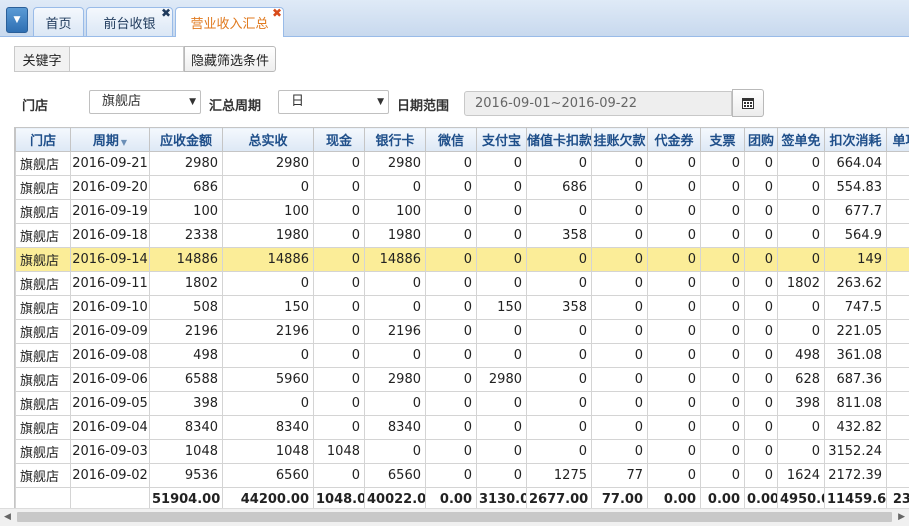  Describe the element at coordinates (145, 102) in the screenshot. I see `store-select: 旗舰店 ▼` at that location.